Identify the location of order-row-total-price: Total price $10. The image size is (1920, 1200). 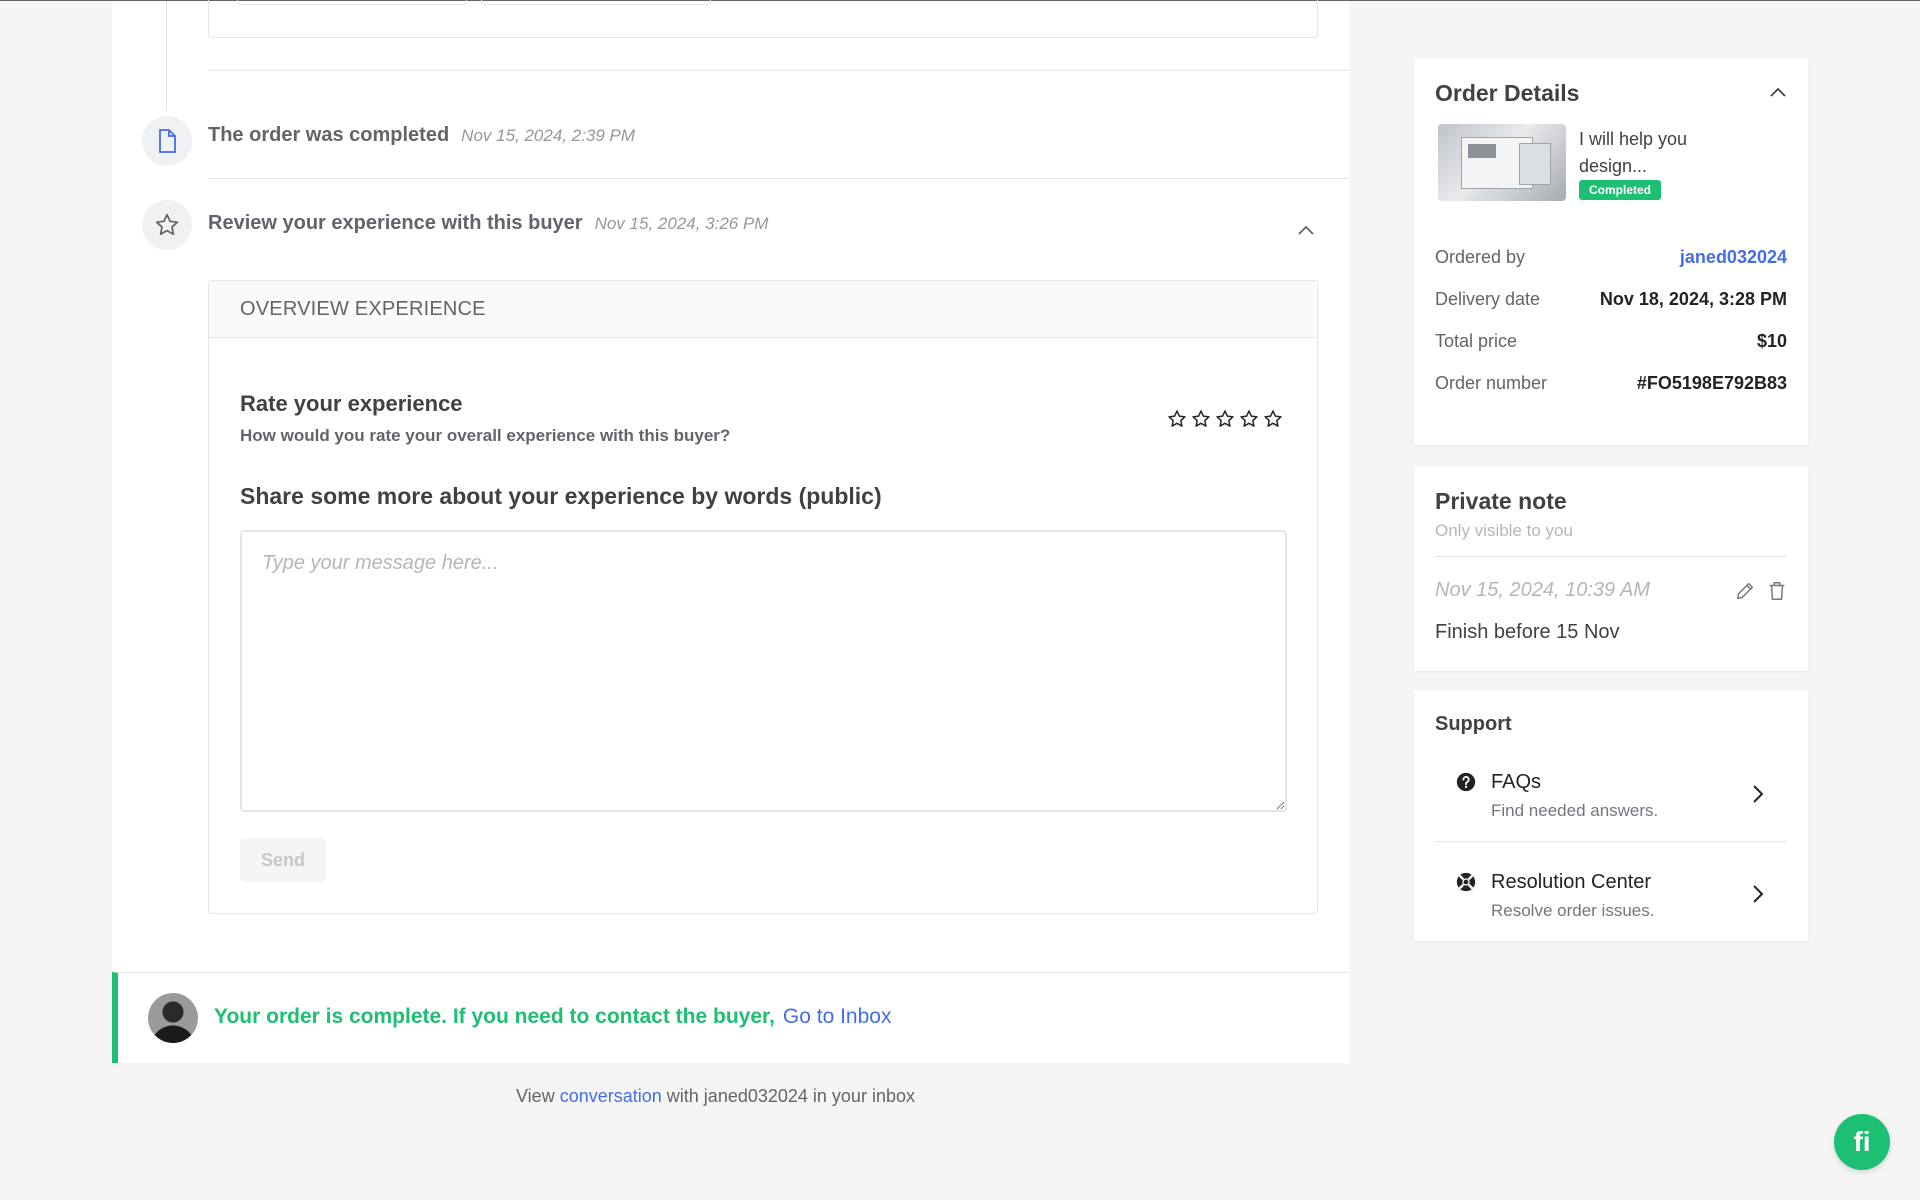
(1611, 341).